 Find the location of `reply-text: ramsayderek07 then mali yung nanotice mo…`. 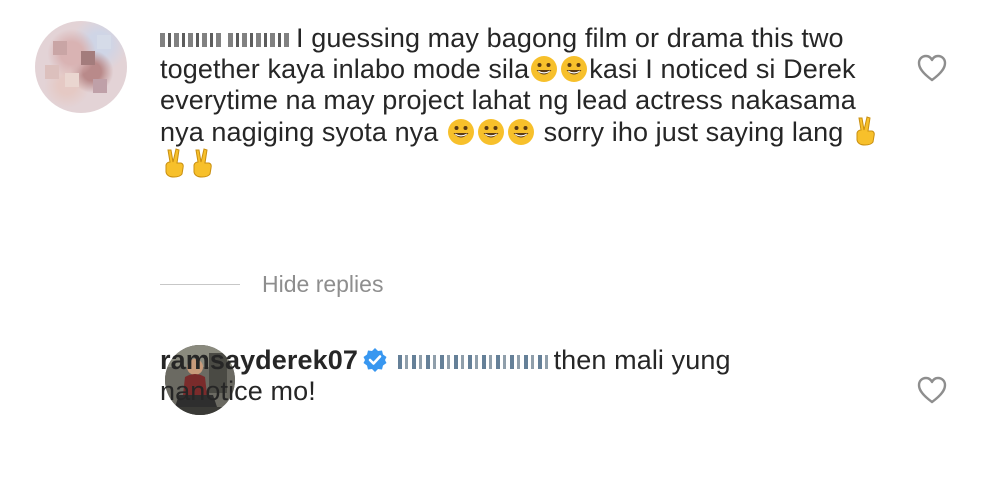

reply-text: ramsayderek07 then mali yung nanotice mo… is located at coordinates (480, 376).